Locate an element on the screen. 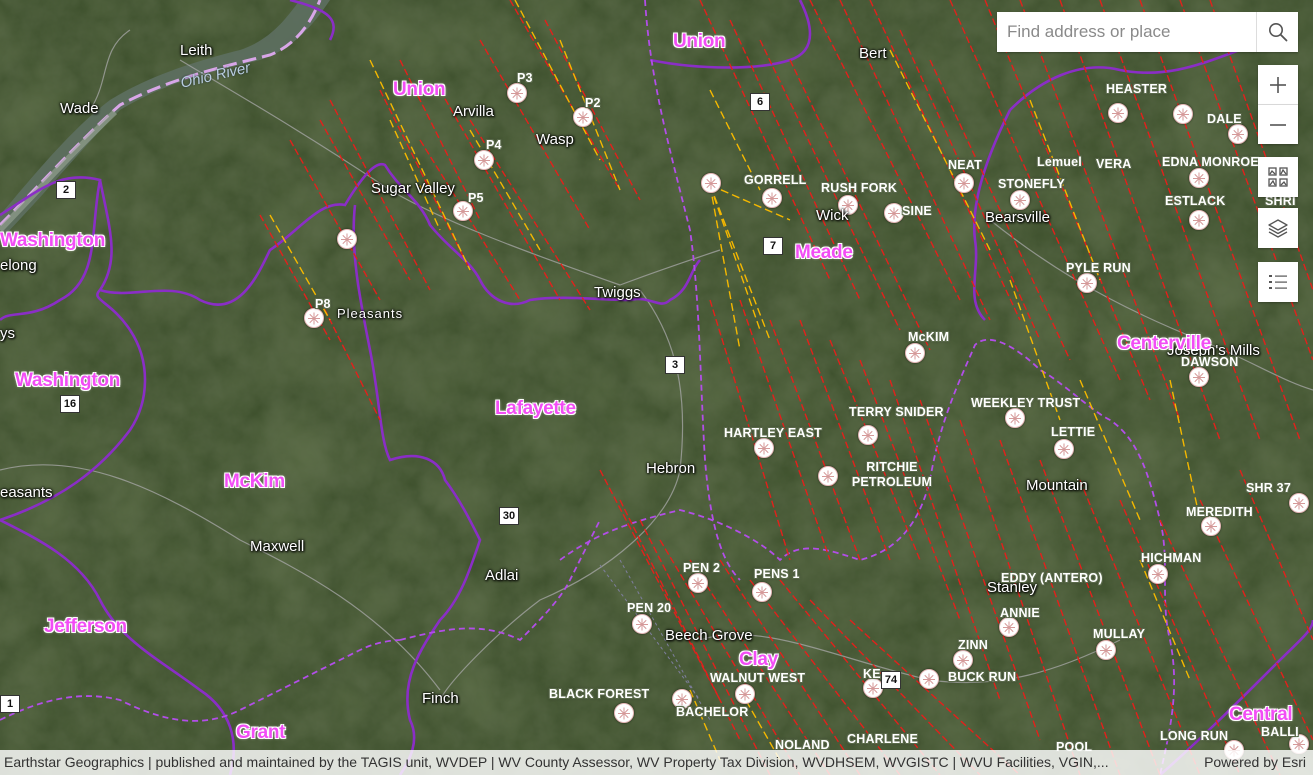 This screenshot has width=1313, height=775. field-label: BUCK RUN is located at coordinates (982, 677).